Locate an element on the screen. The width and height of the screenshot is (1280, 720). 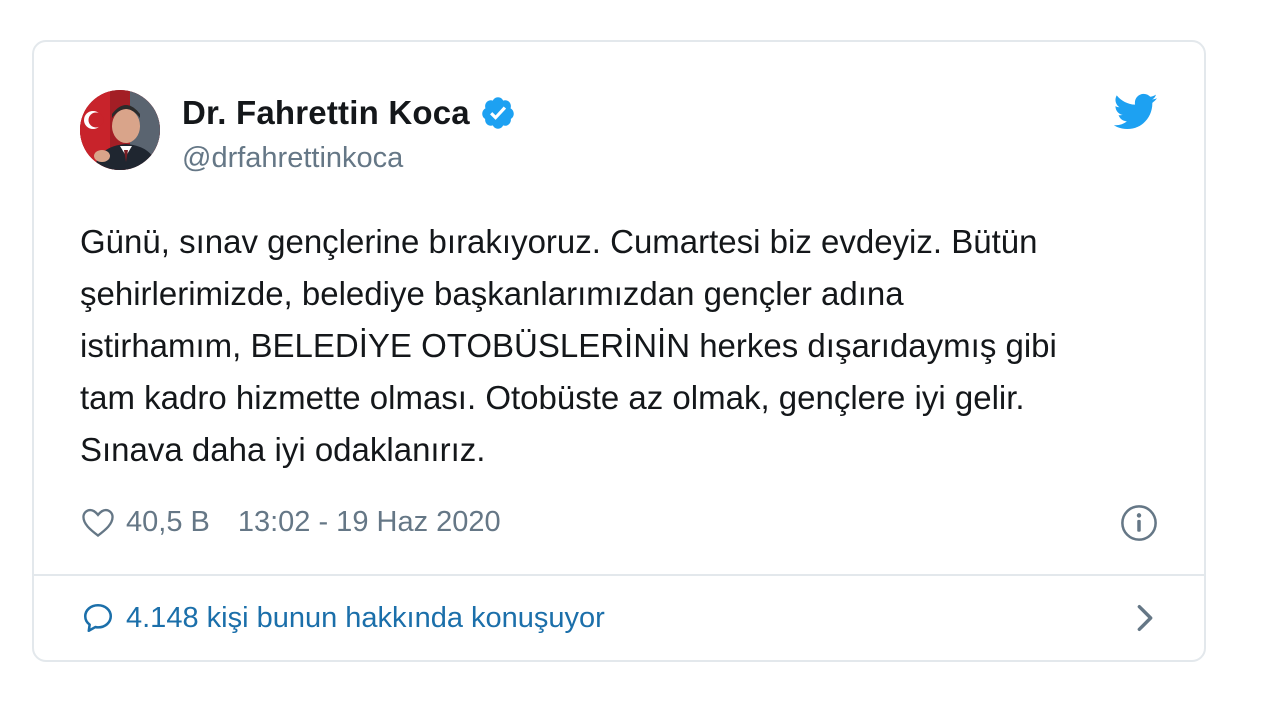
verified-badge-icon is located at coordinates (498, 113).